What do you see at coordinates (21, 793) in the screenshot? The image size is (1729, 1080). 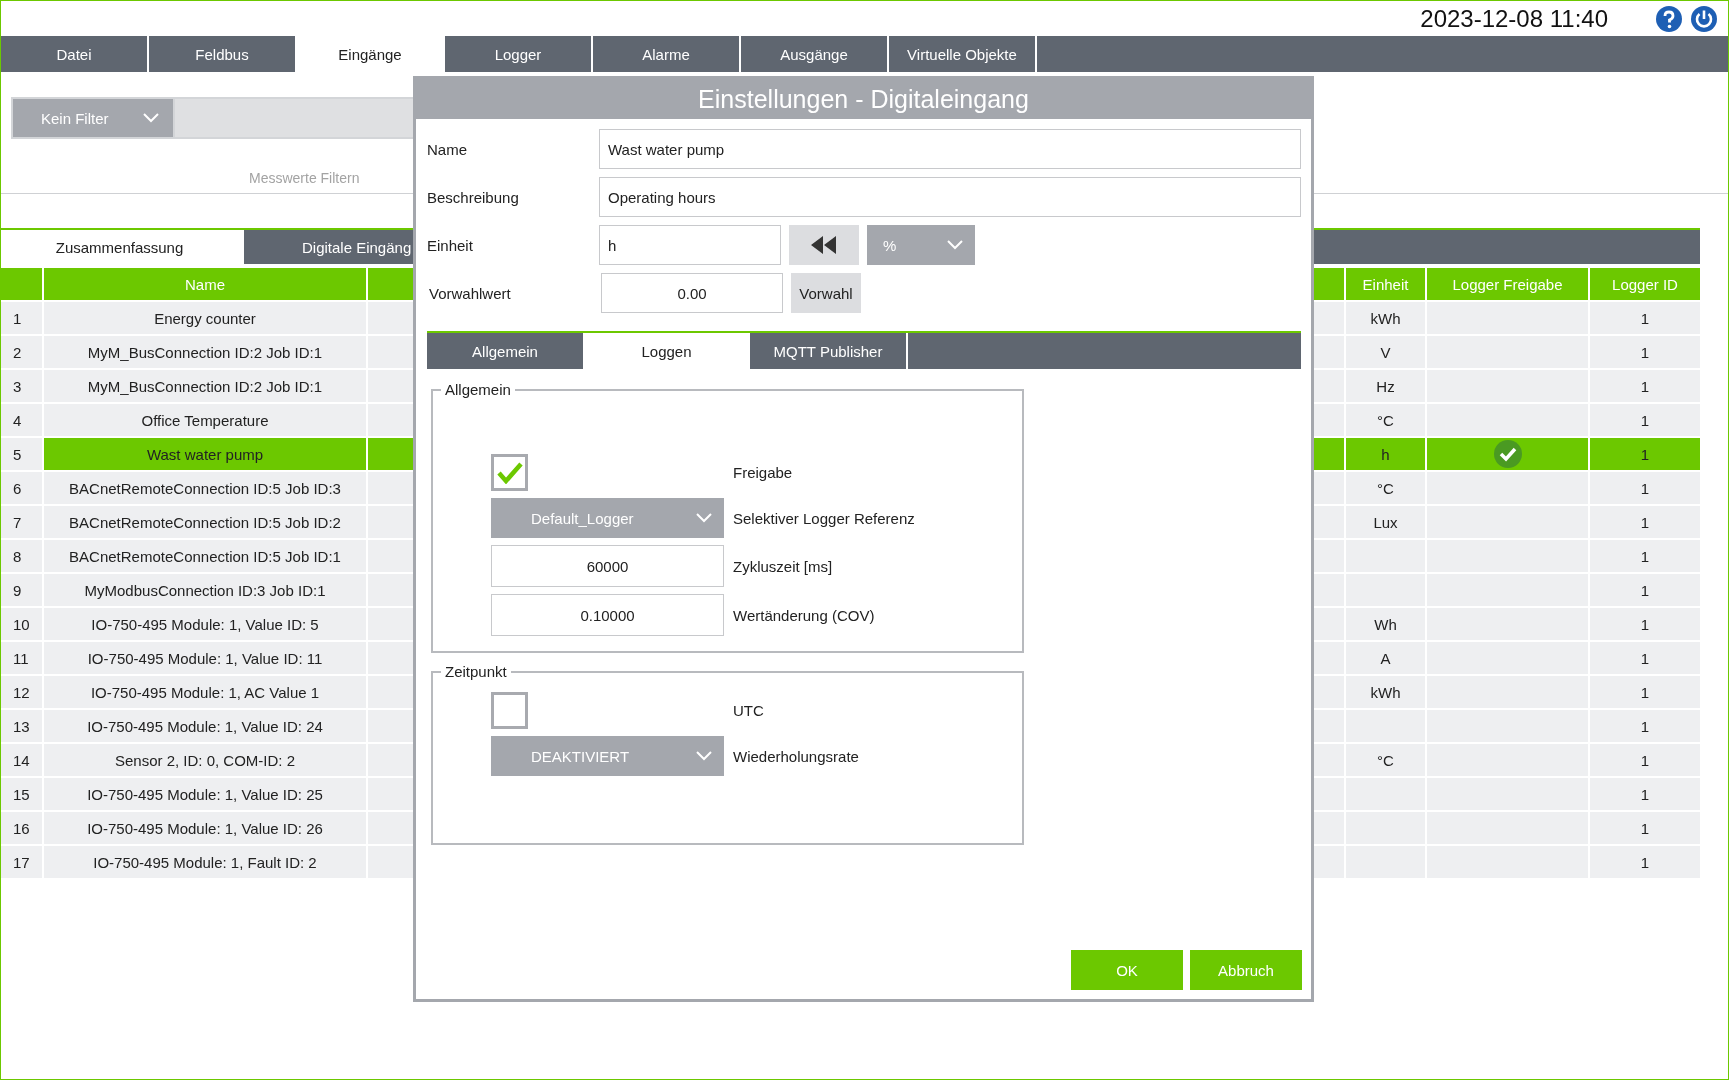 I see `row-number: 15` at bounding box center [21, 793].